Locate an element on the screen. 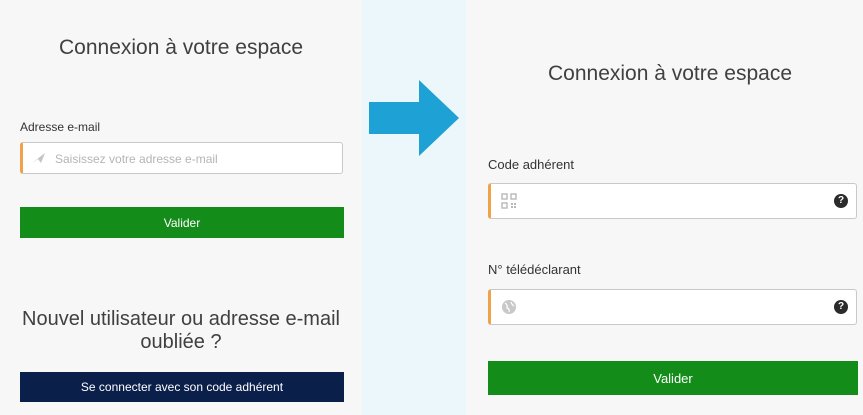 Image resolution: width=863 pixels, height=415 pixels. arrow-right-icon is located at coordinates (414, 118).